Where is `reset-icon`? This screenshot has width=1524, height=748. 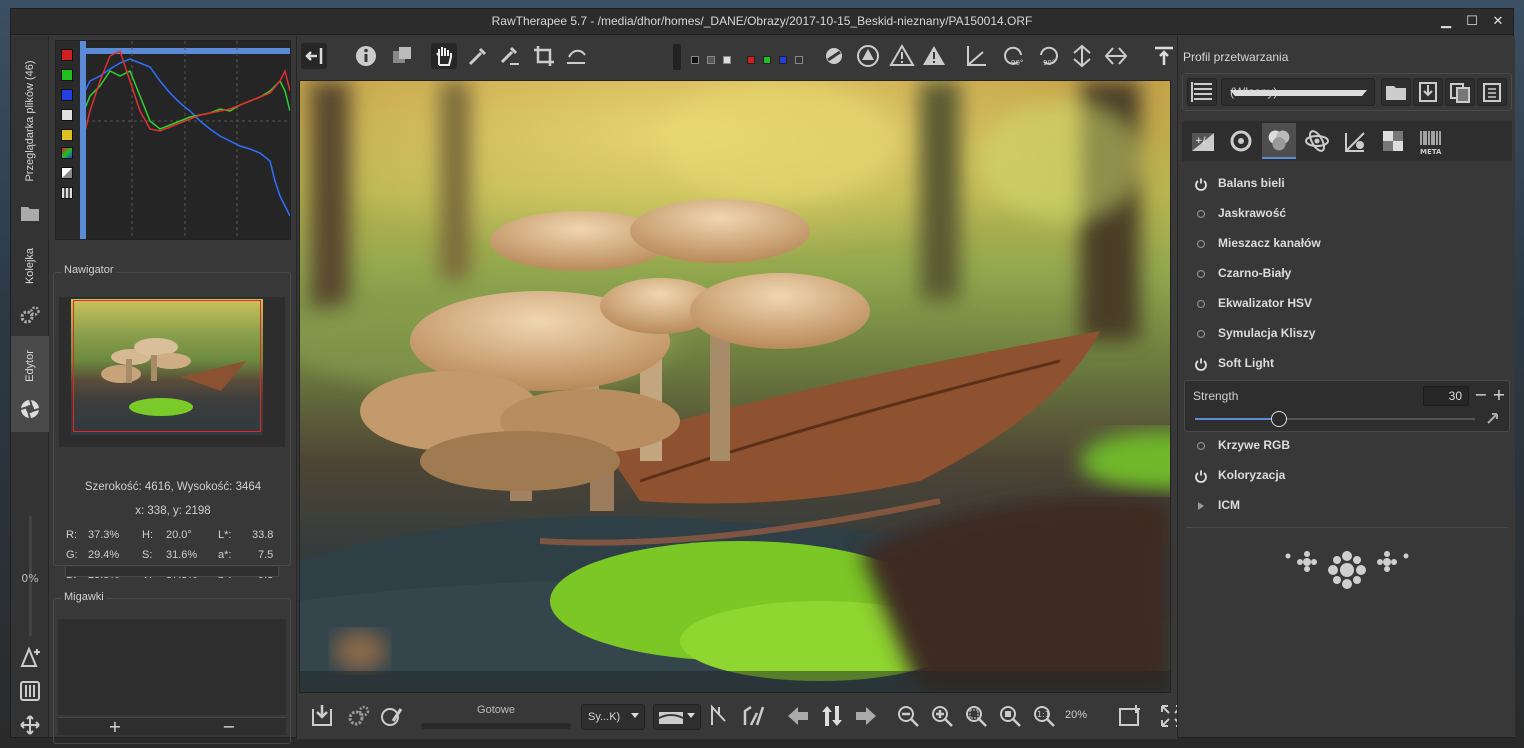 reset-icon is located at coordinates (1493, 418).